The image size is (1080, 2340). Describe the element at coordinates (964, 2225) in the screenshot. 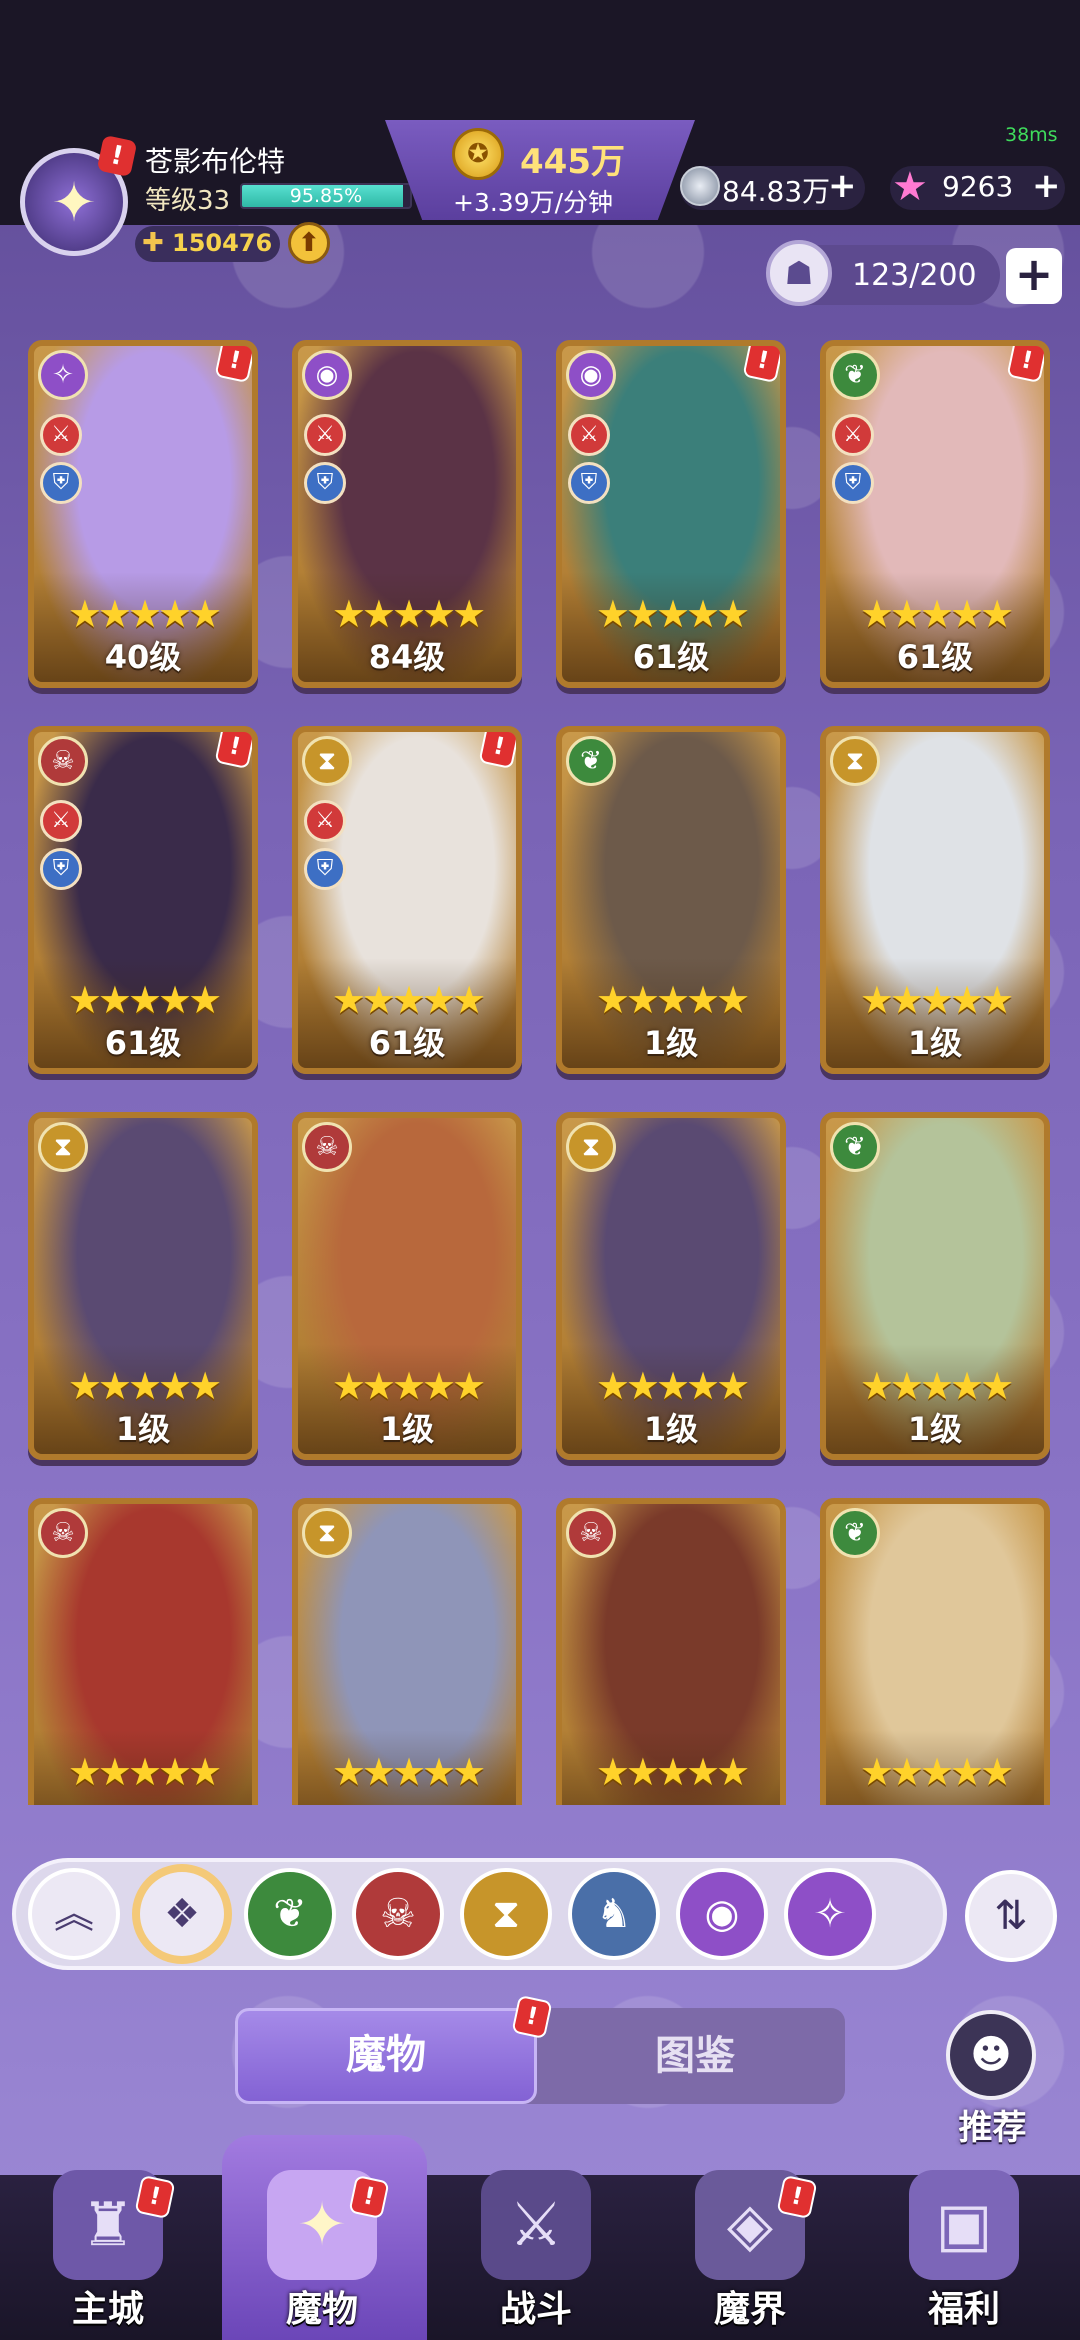

I see `treasure-chest-icon: ▣` at that location.